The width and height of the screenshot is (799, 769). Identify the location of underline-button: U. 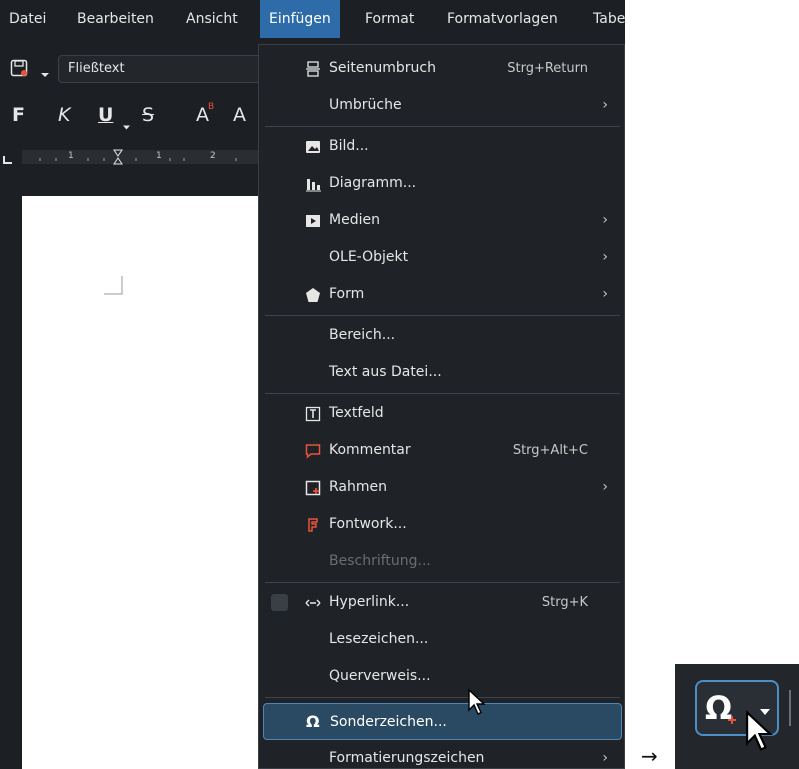
(105, 115).